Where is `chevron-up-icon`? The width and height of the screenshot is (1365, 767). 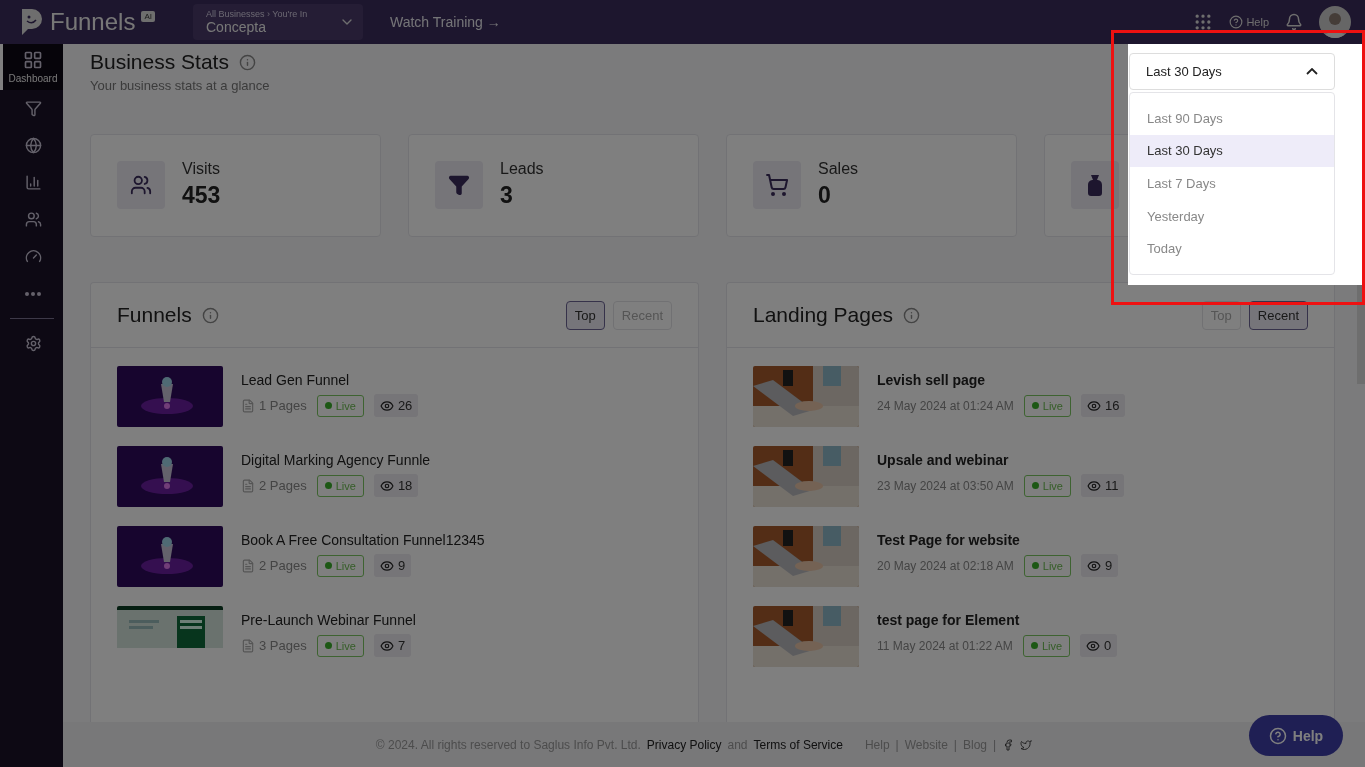 chevron-up-icon is located at coordinates (1312, 71).